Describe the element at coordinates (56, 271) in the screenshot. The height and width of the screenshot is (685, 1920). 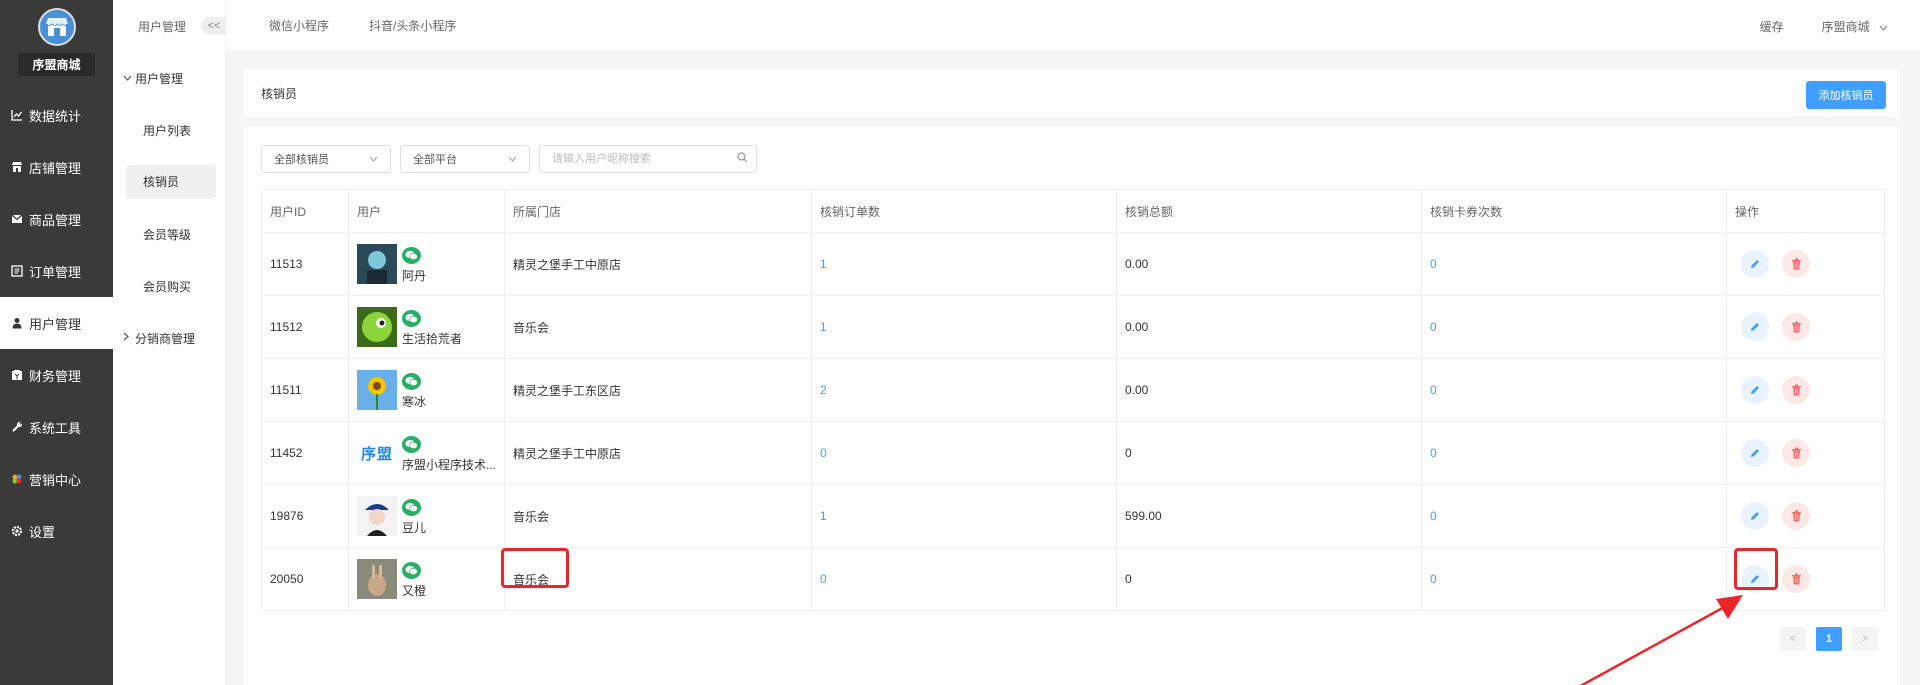
I see `sidebar-item-3: 订单管理` at that location.